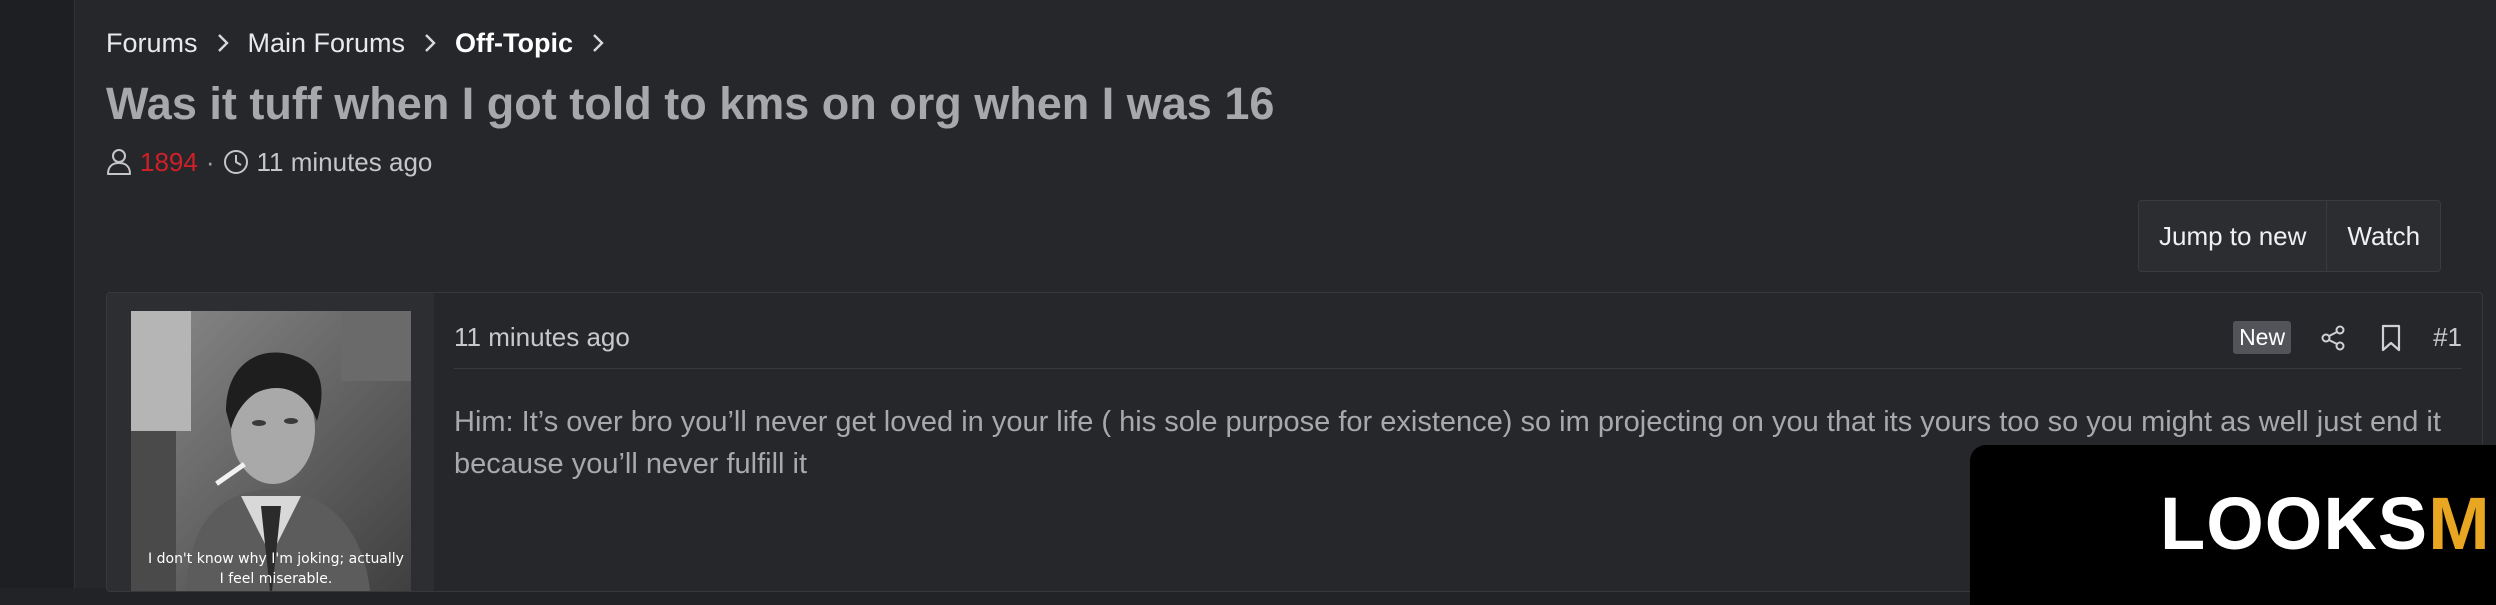  Describe the element at coordinates (236, 162) in the screenshot. I see `clock-icon` at that location.